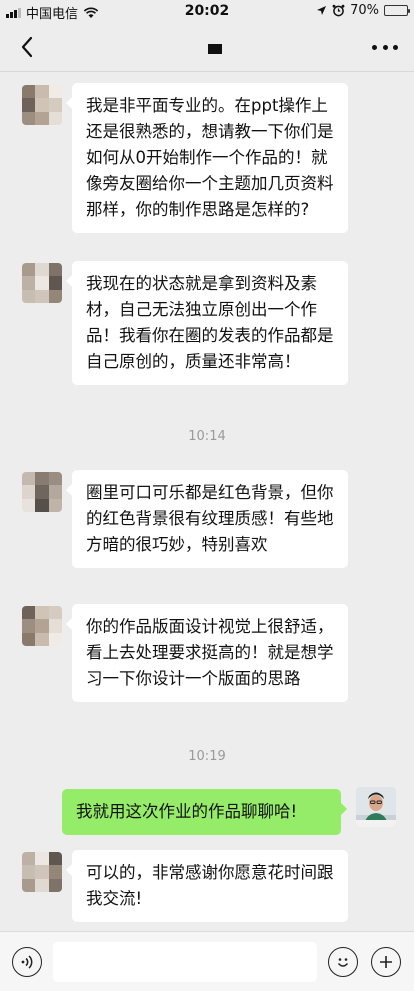 The image size is (414, 991). Describe the element at coordinates (185, 962) in the screenshot. I see `message-input` at that location.